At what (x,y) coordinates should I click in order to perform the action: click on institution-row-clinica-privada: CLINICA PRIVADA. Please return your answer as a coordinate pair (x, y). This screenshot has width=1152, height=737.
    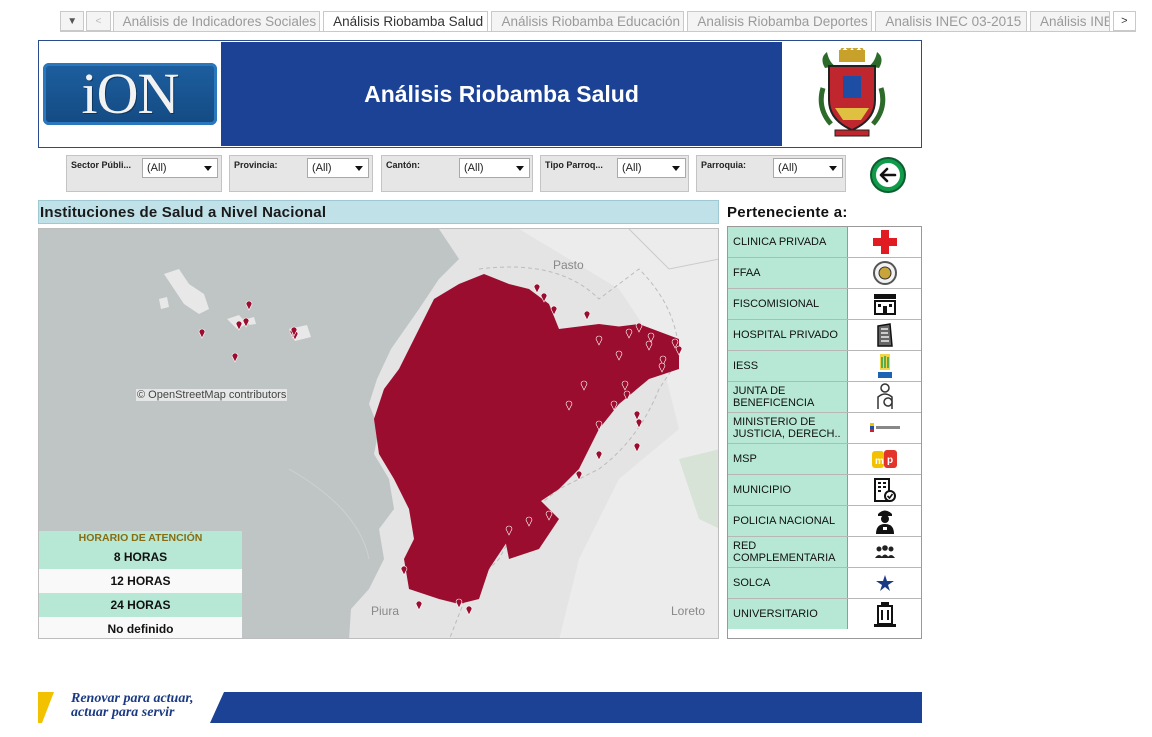
    Looking at the image, I should click on (824, 242).